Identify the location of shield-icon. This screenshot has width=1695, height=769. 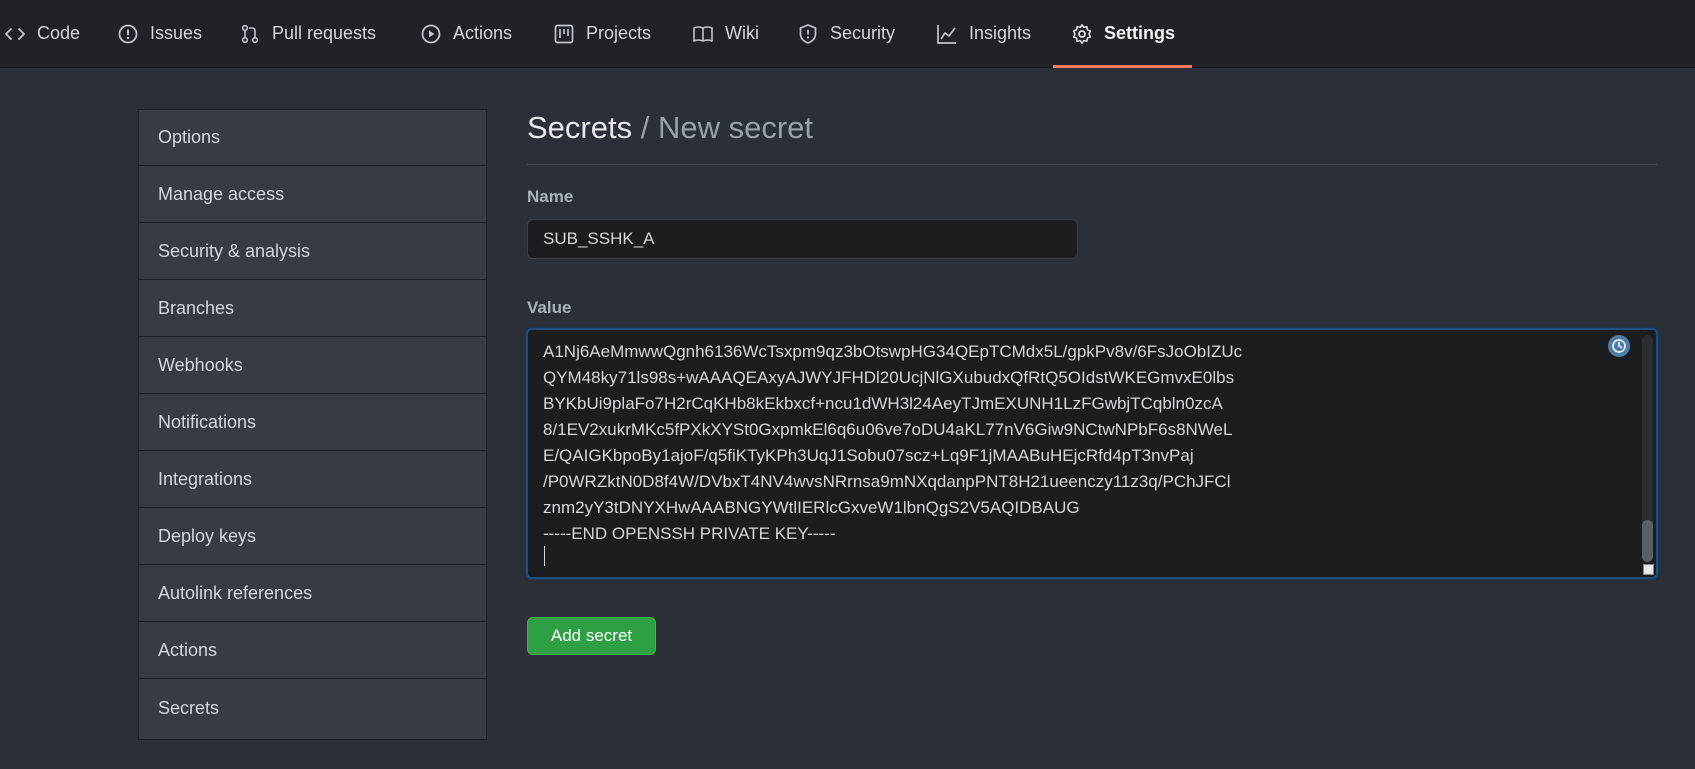
(808, 34).